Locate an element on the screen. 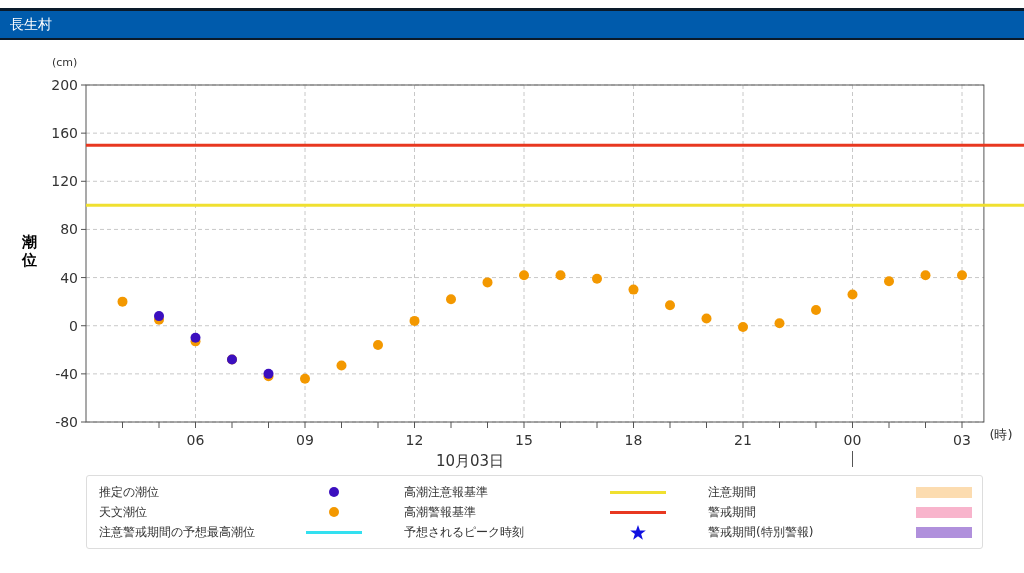 This screenshot has height=573, width=1024. legend-label: 注意警戒期間の予想最高潮位 is located at coordinates (177, 532).